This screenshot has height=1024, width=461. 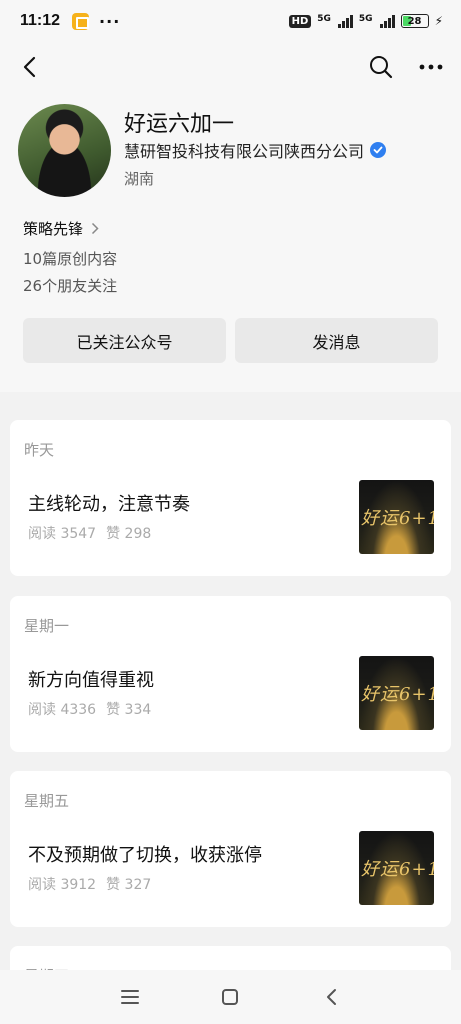 What do you see at coordinates (64, 150) in the screenshot?
I see `avatar` at bounding box center [64, 150].